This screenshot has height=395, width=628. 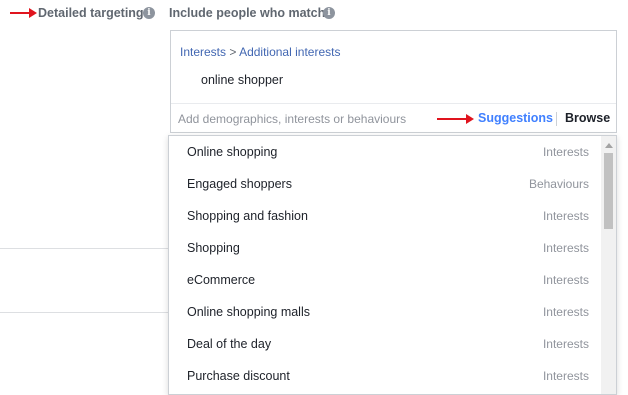 I want to click on list-item: Online shopping malls Interests, so click(x=385, y=312).